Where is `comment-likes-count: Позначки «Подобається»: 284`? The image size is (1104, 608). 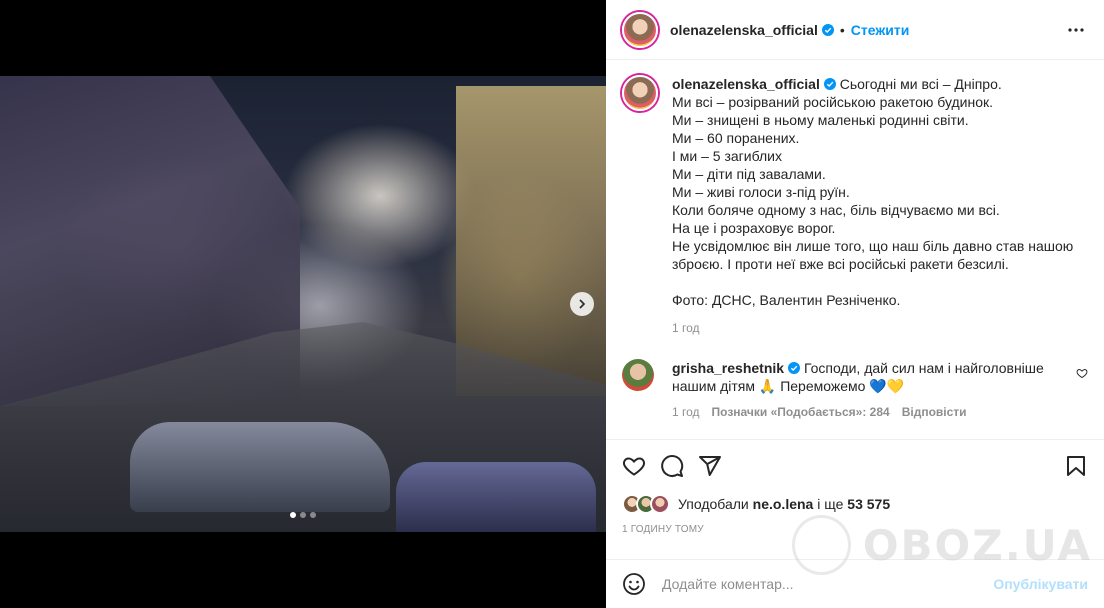 comment-likes-count: Позначки «Подобається»: 284 is located at coordinates (801, 412).